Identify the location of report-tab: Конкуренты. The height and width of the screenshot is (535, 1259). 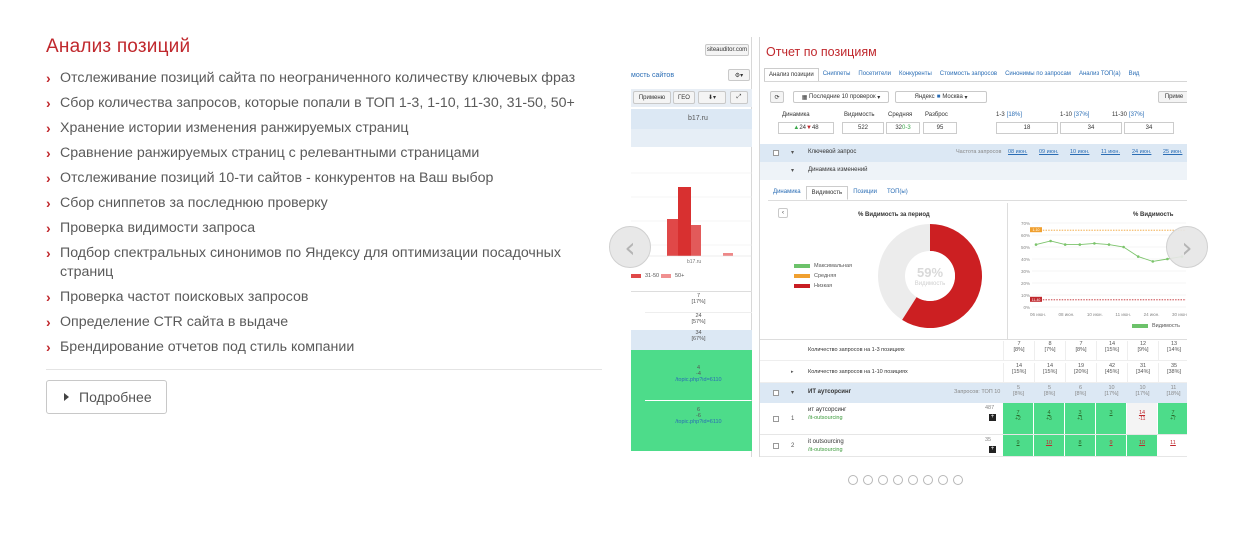
(915, 75).